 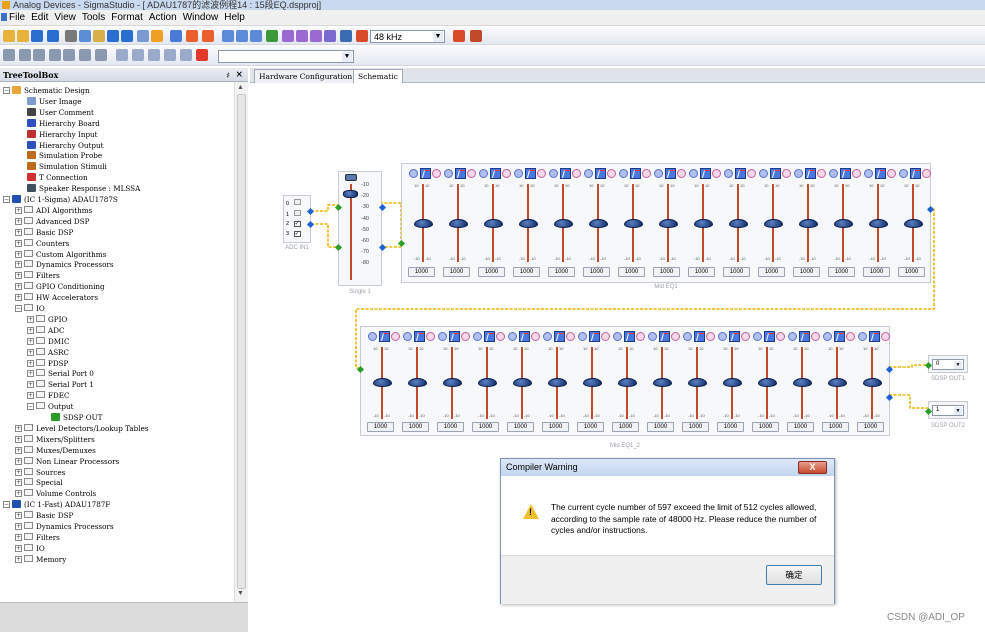 What do you see at coordinates (50, 406) in the screenshot?
I see `tree-item: − Output` at bounding box center [50, 406].